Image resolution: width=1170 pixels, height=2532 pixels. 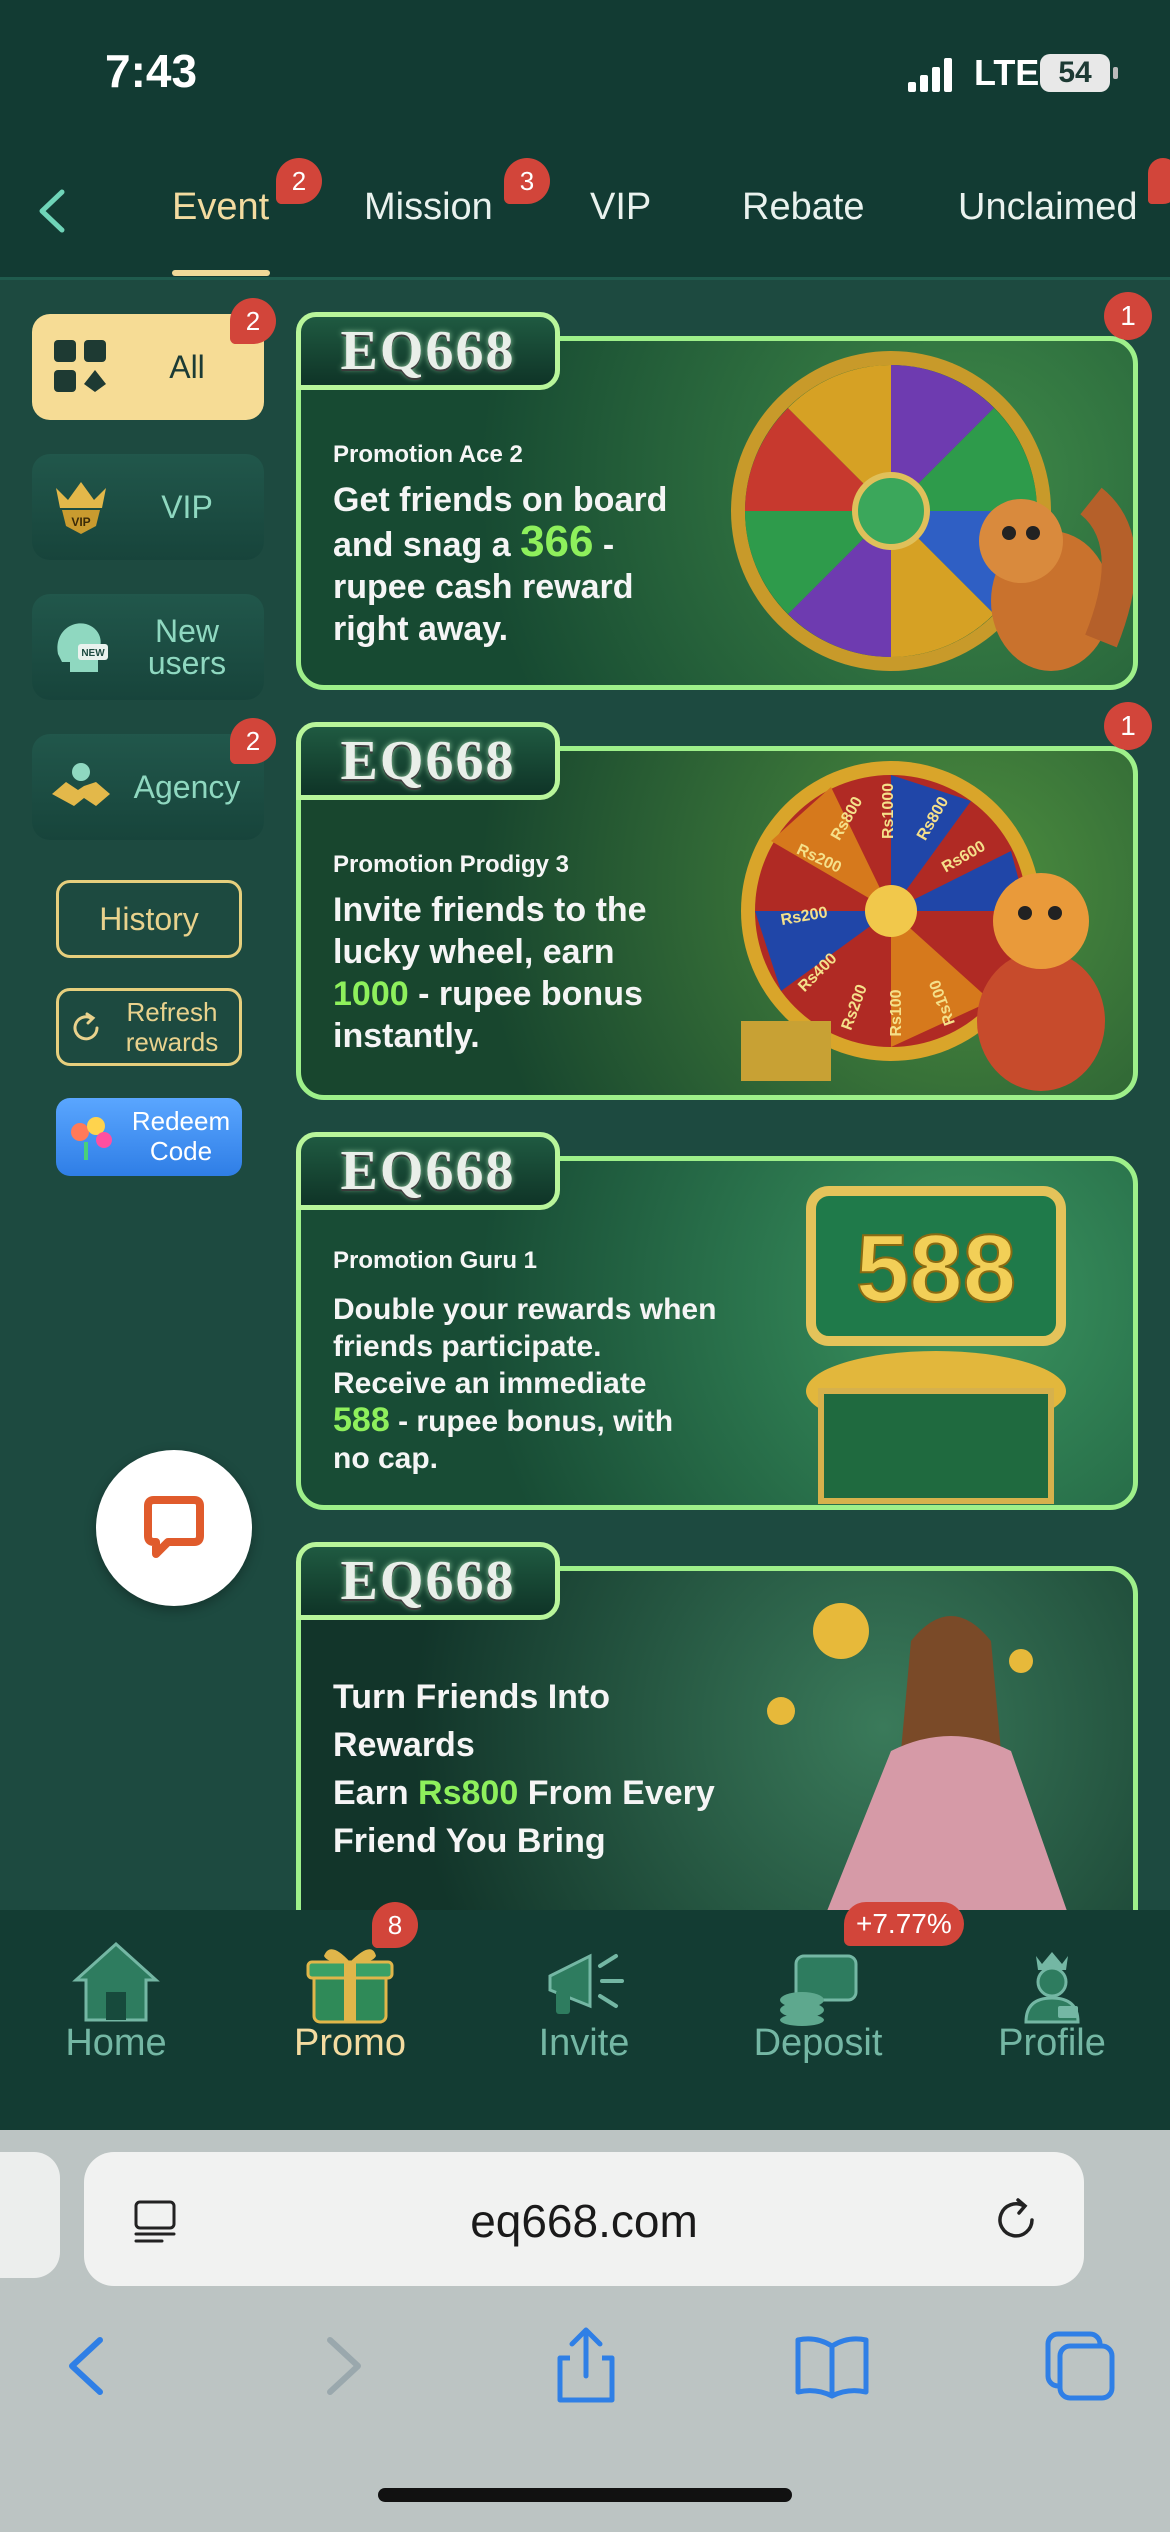 I want to click on nav-label: Promo, so click(x=350, y=2043).